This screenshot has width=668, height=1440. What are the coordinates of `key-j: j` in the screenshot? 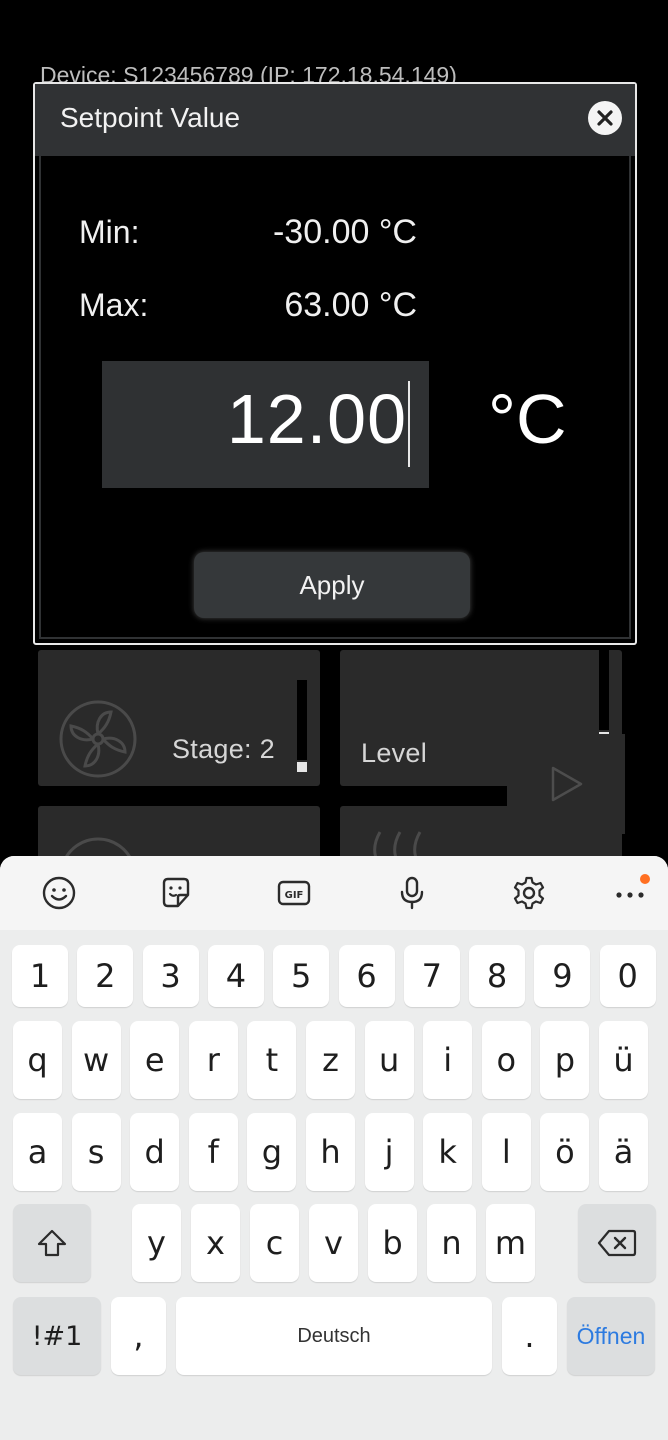 It's located at (389, 1152).